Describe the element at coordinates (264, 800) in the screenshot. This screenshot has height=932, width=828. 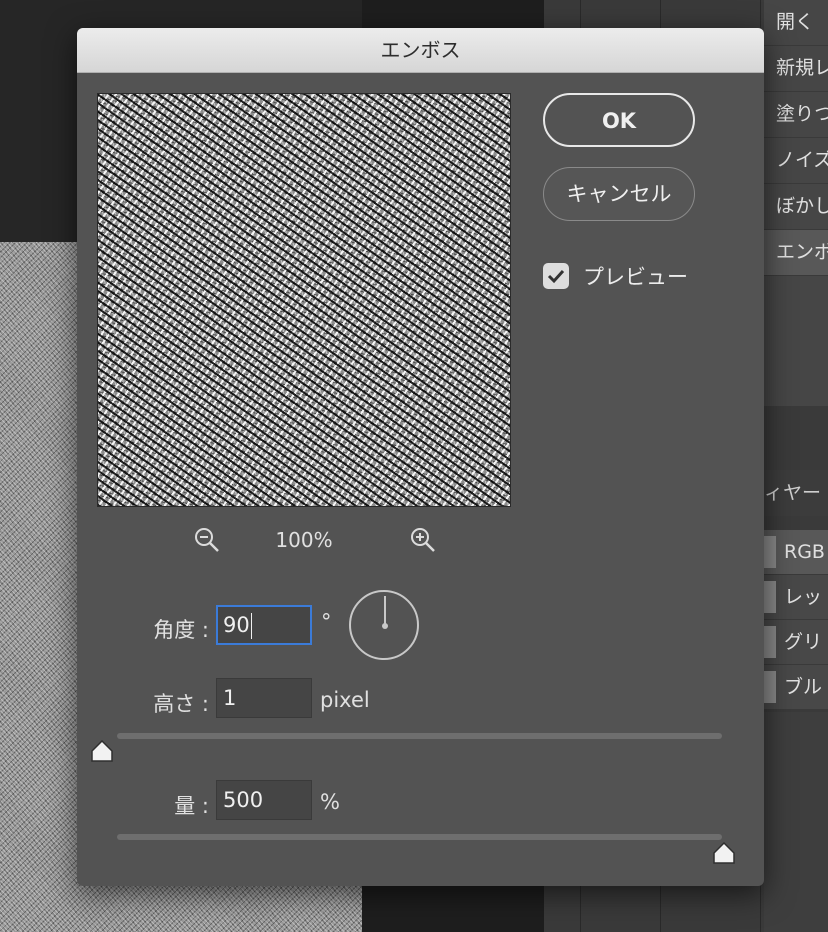
I see `amount-input: 500` at that location.